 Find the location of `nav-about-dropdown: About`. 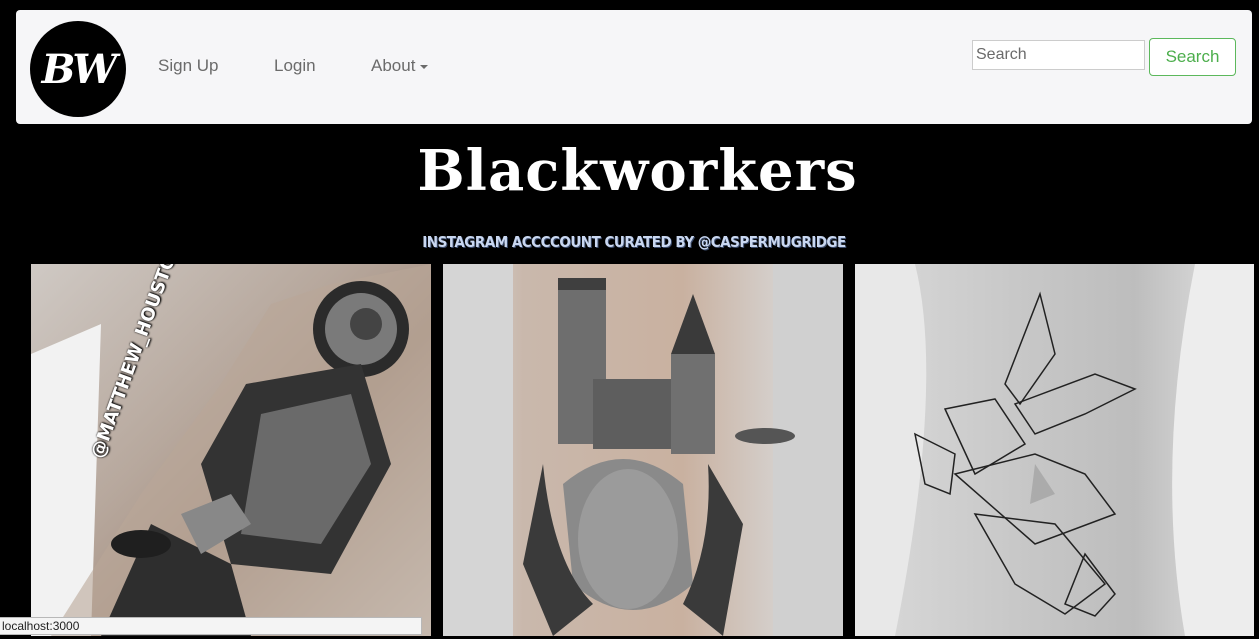

nav-about-dropdown: About is located at coordinates (400, 66).